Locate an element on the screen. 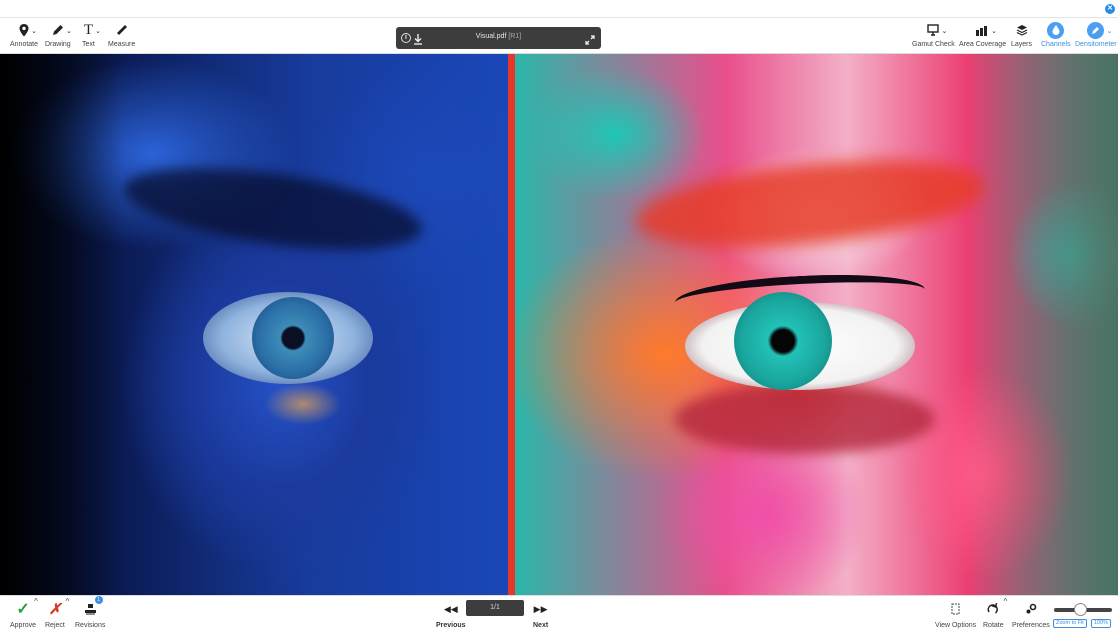 This screenshot has height=633, width=1118. x-icon: ✗ ^ is located at coordinates (59, 607).